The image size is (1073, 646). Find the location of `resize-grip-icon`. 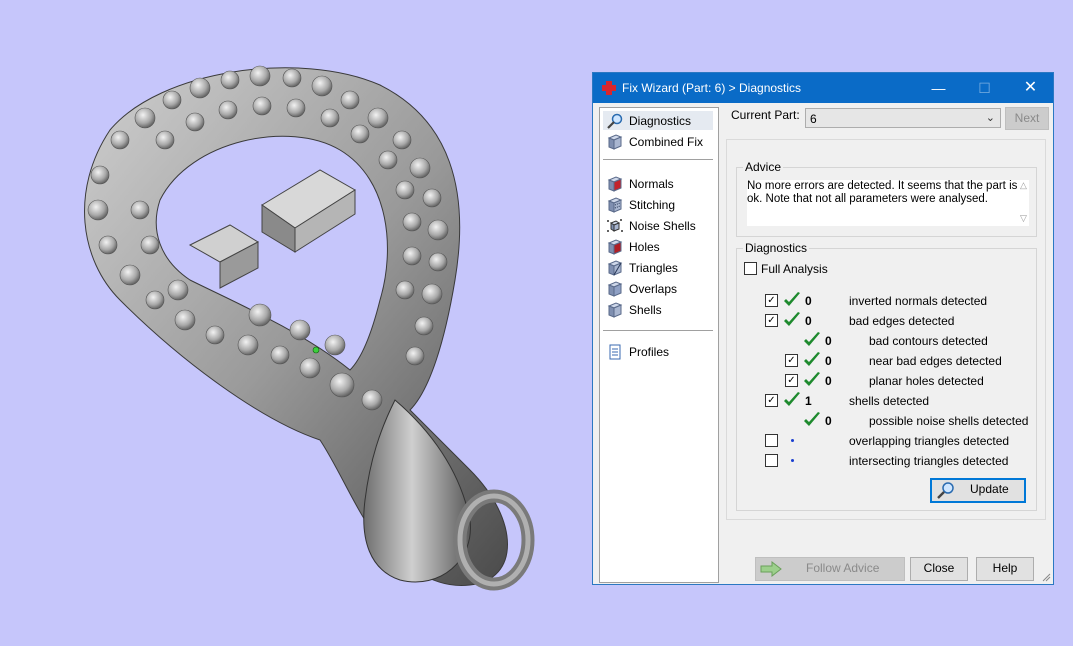

resize-grip-icon is located at coordinates (1046, 577).